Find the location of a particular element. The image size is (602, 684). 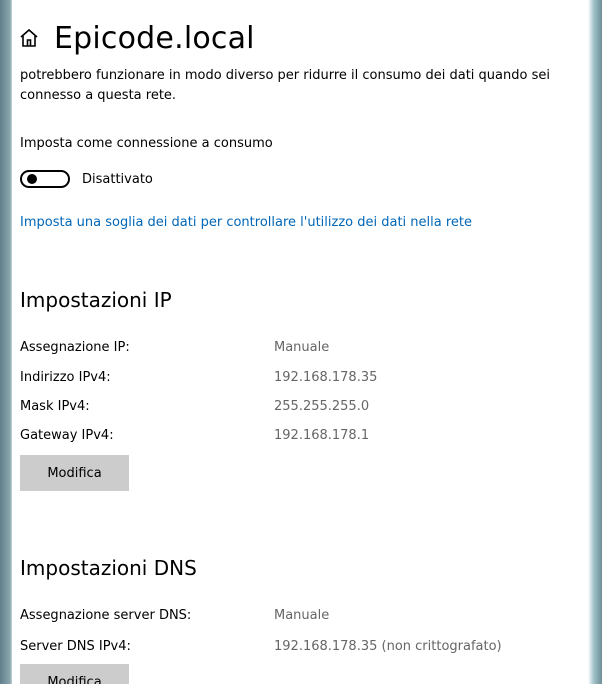

dns-row-assignment: Assegnazione server DNS: Manuale is located at coordinates (300, 615).